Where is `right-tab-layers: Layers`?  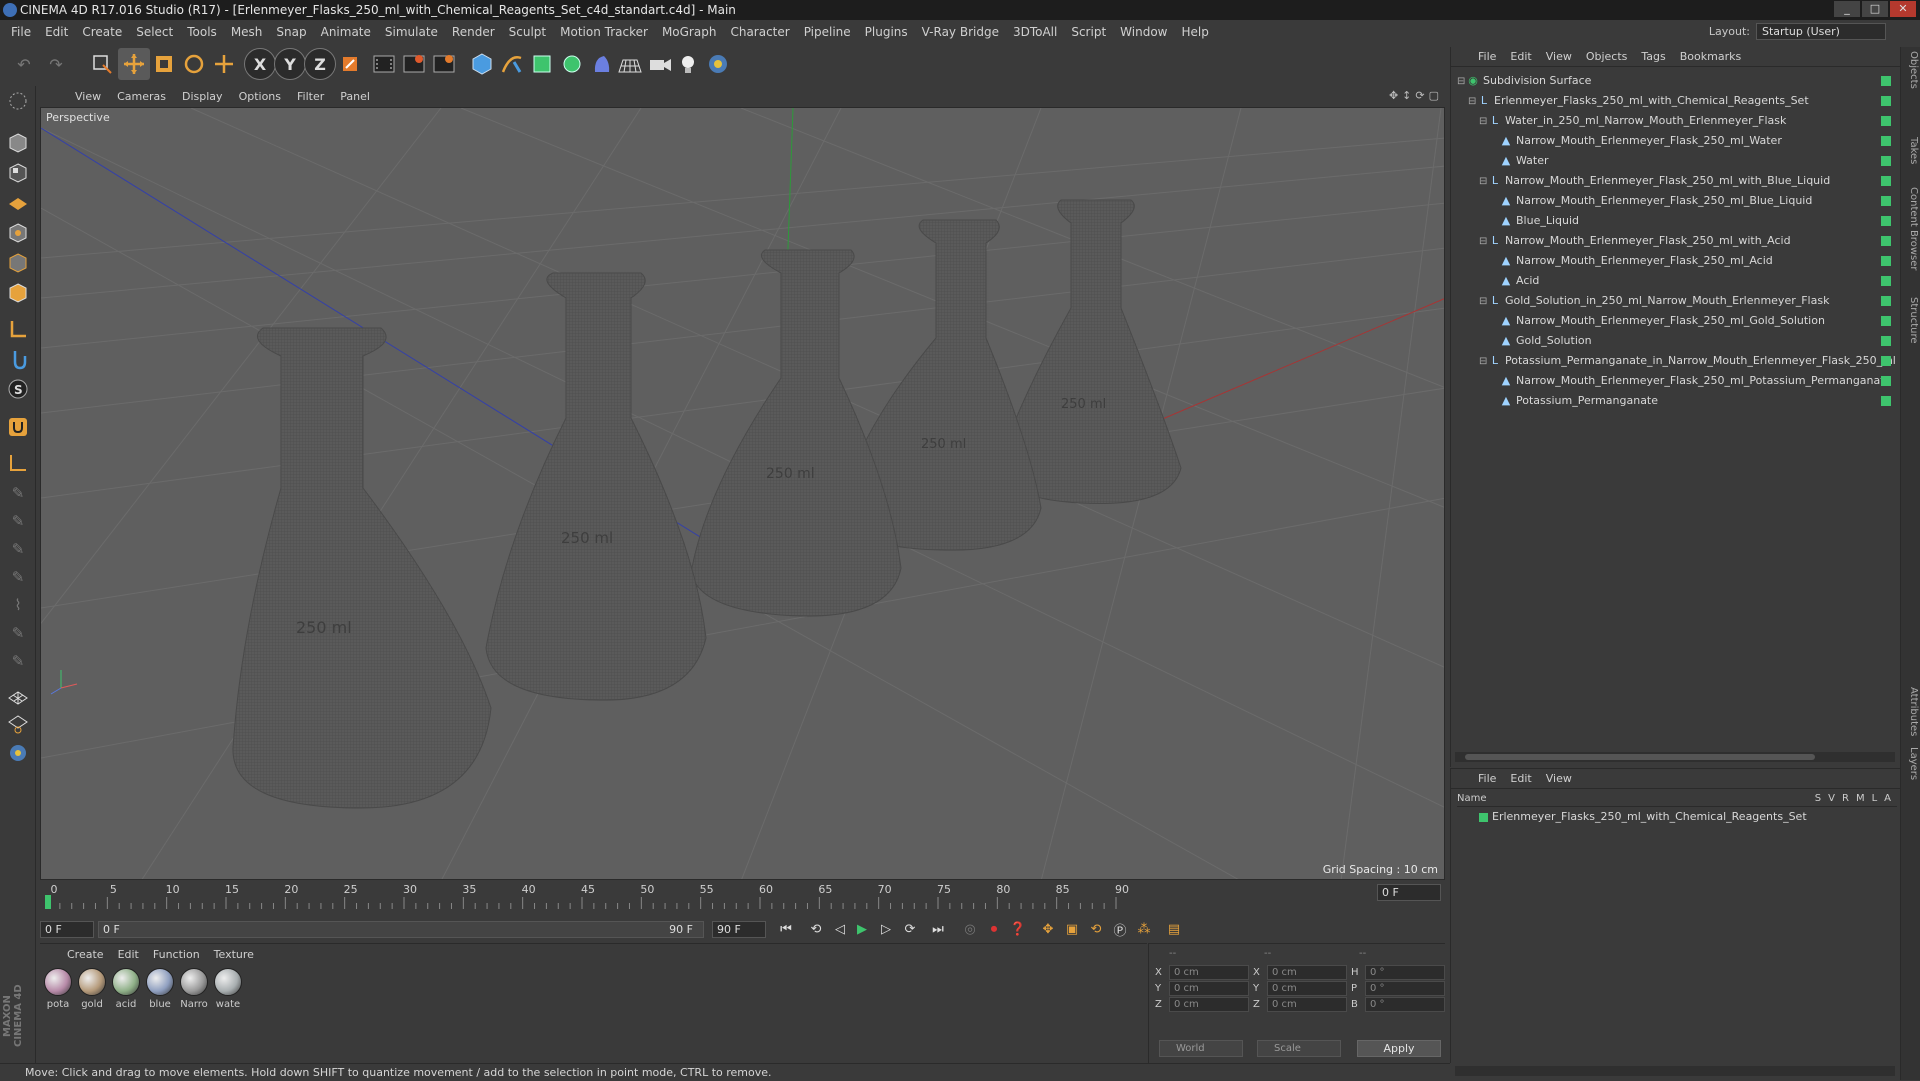 right-tab-layers: Layers is located at coordinates (1911, 763).